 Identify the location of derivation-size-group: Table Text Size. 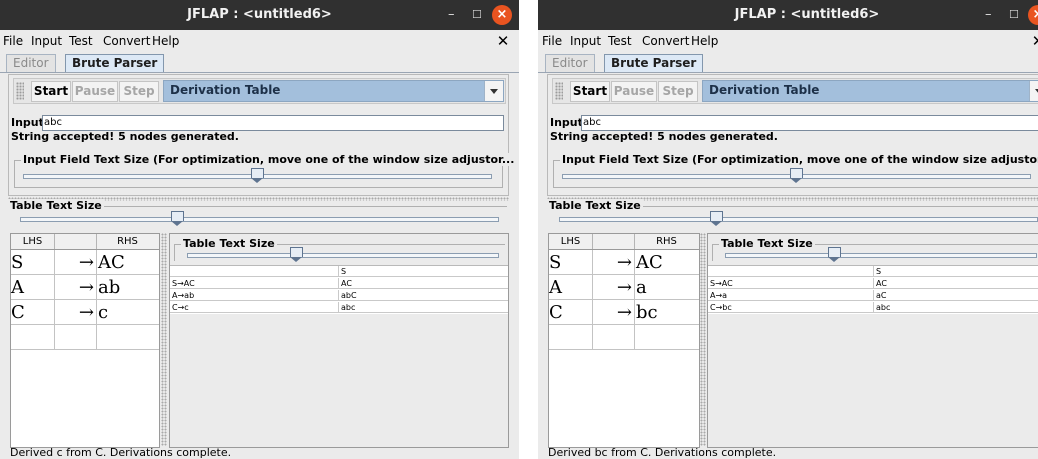
(875, 249).